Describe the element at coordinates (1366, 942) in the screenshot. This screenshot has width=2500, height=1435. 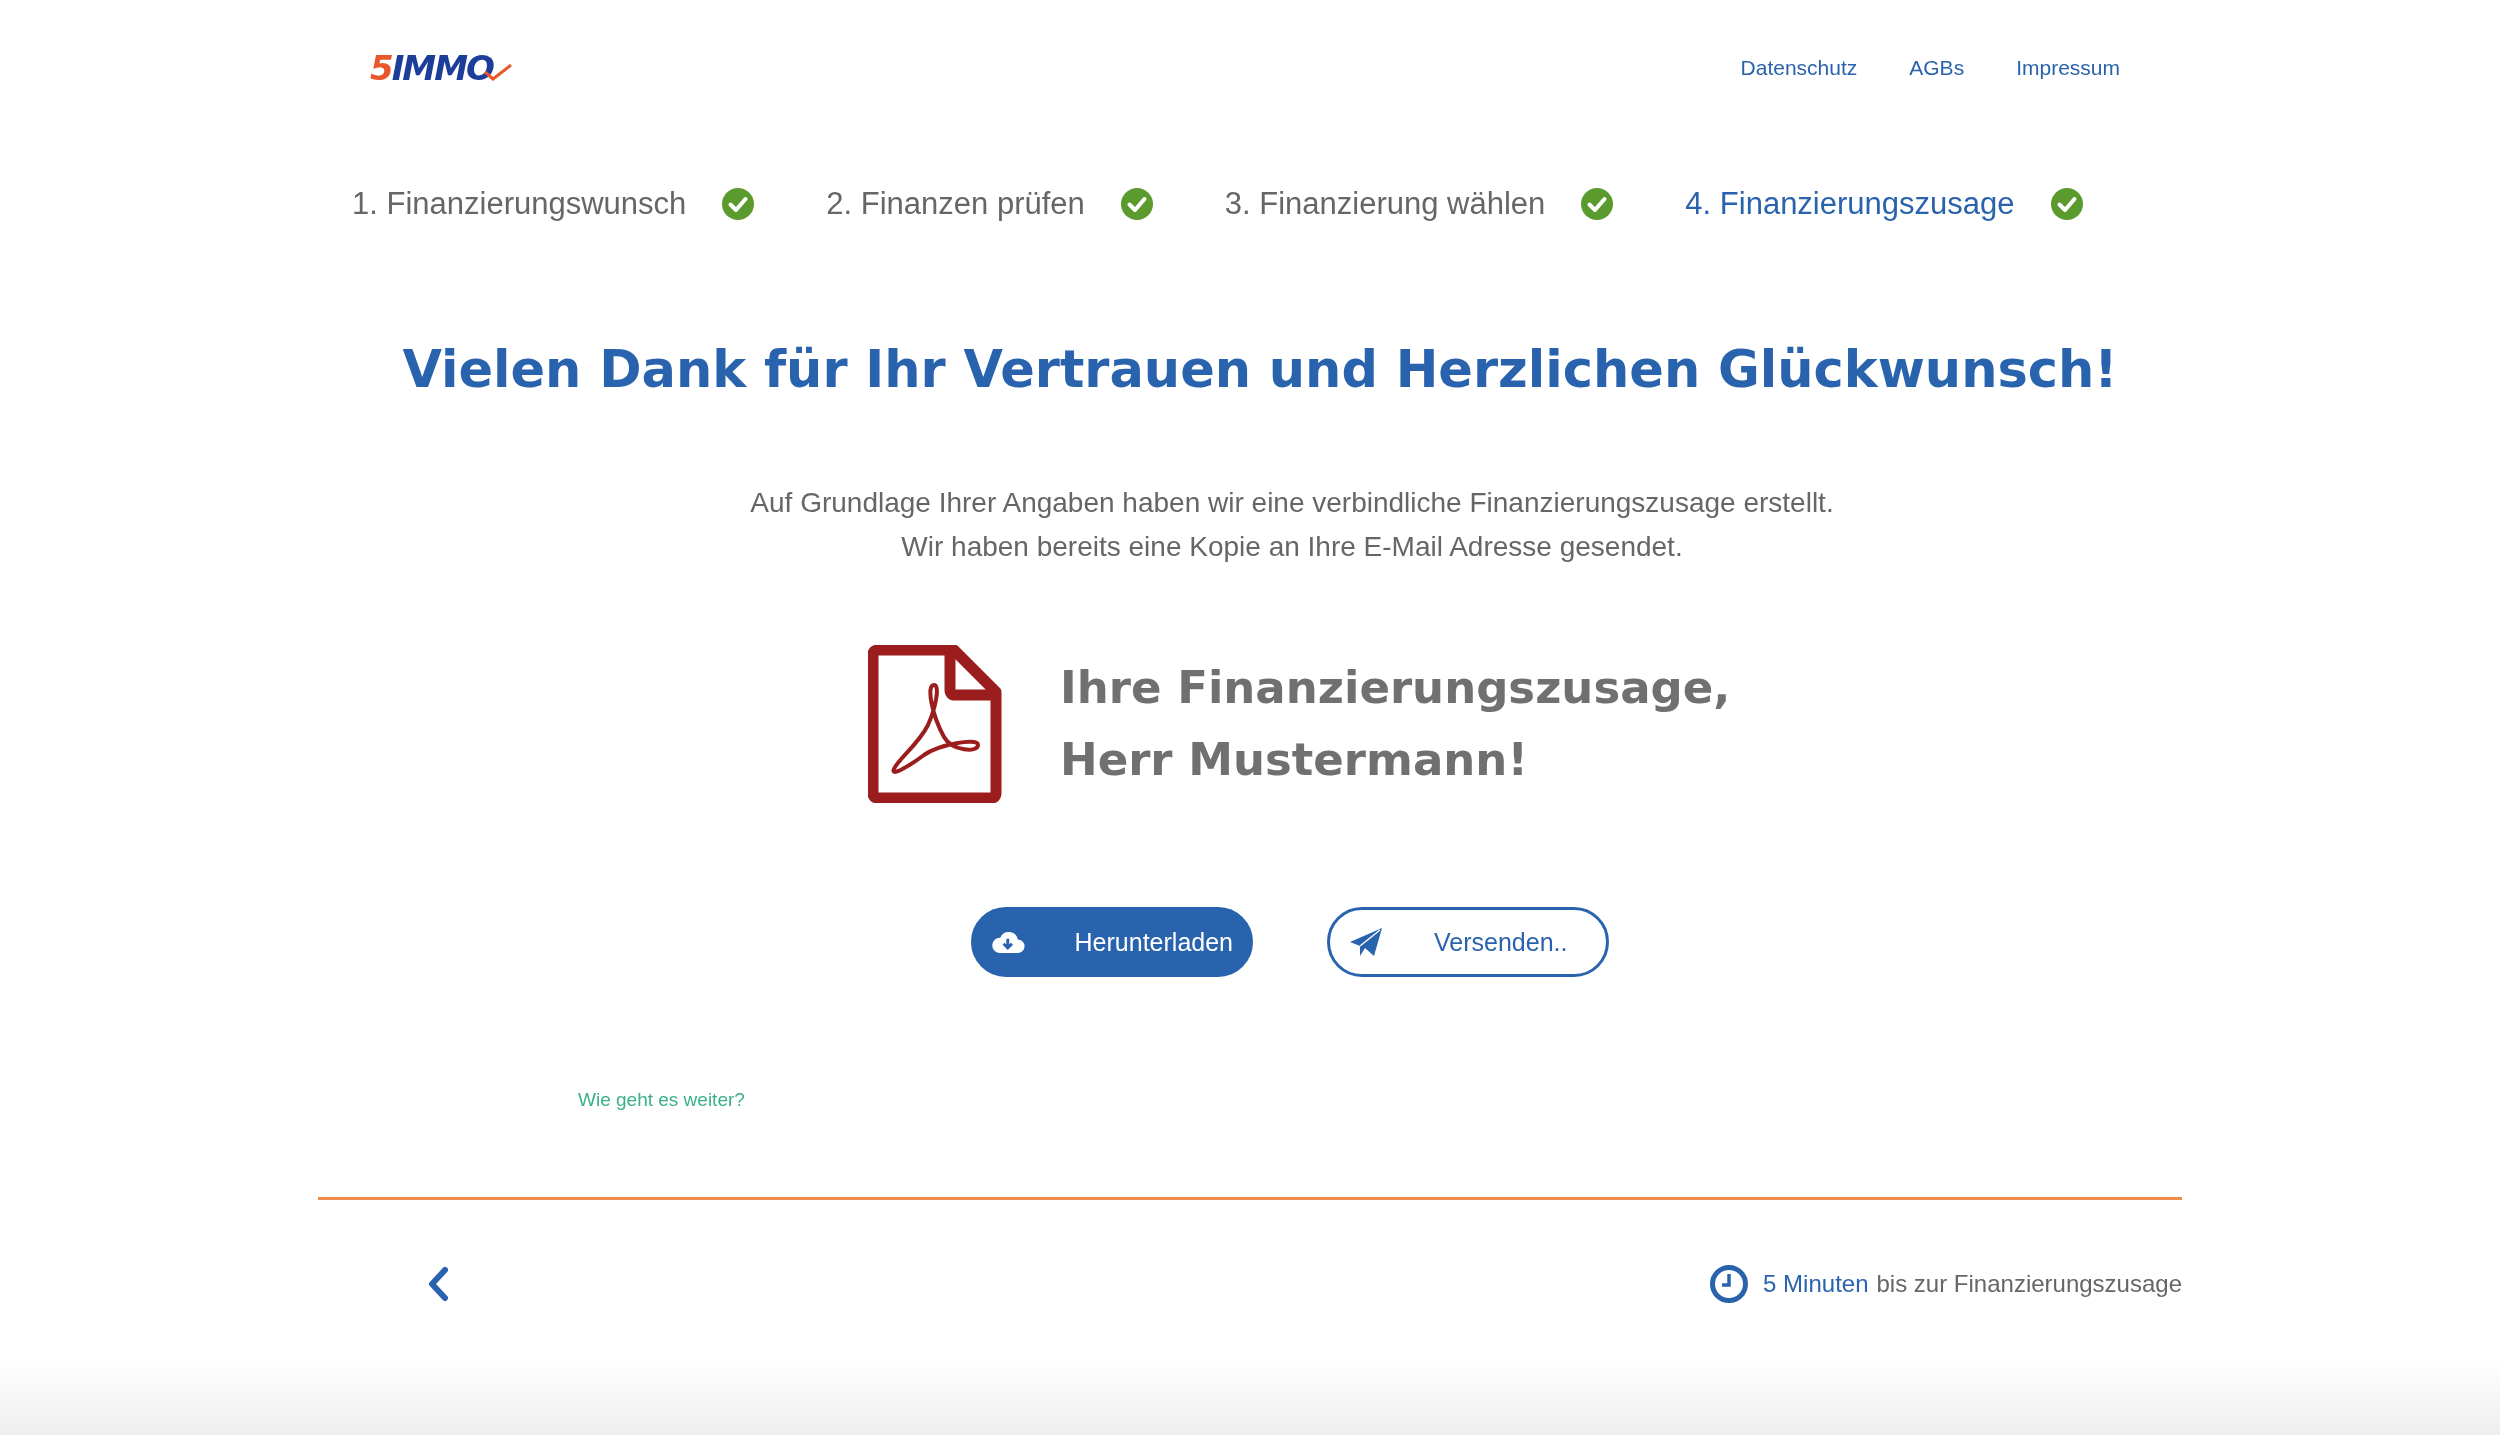
I see `paper-plane-icon` at that location.